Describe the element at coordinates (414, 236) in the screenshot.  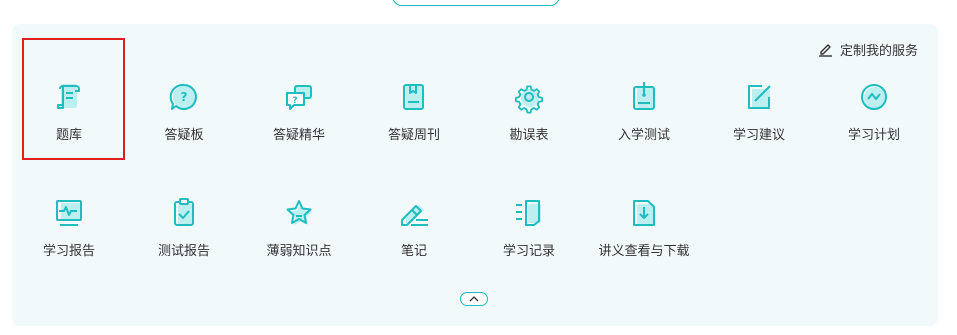
I see `service-item-notes: 笔记` at that location.